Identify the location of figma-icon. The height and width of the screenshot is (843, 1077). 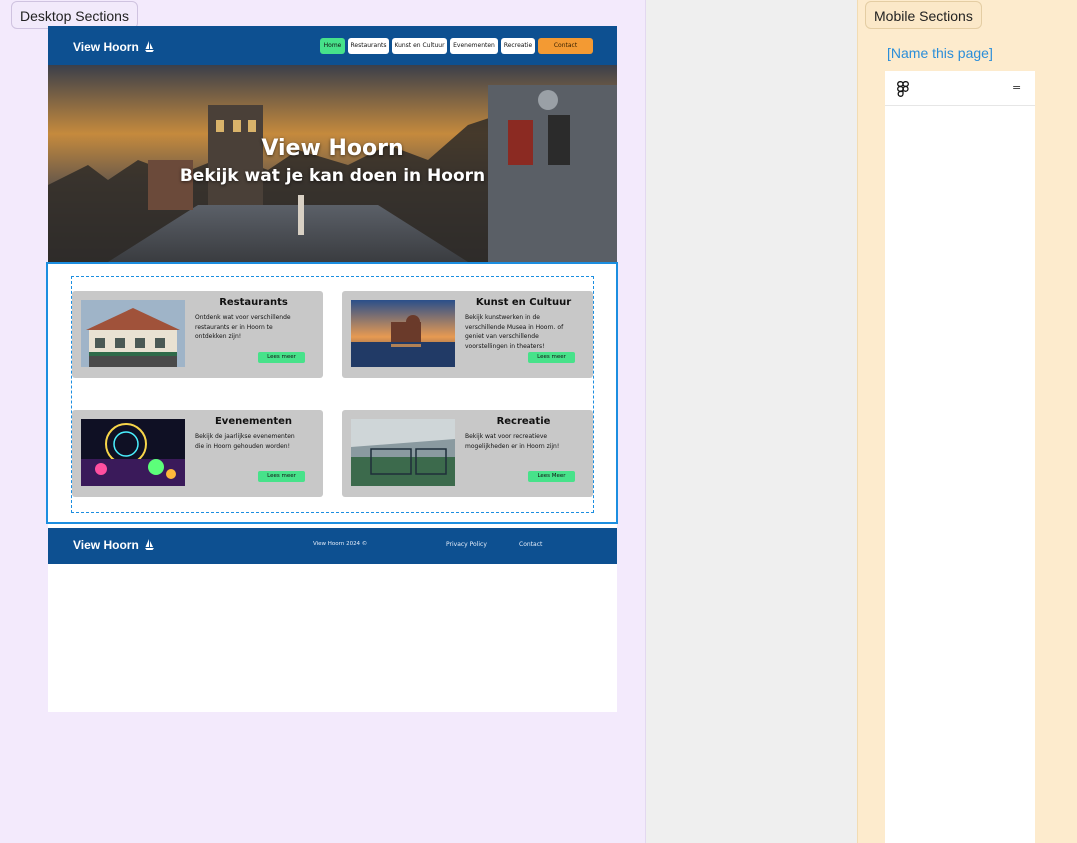
(903, 91).